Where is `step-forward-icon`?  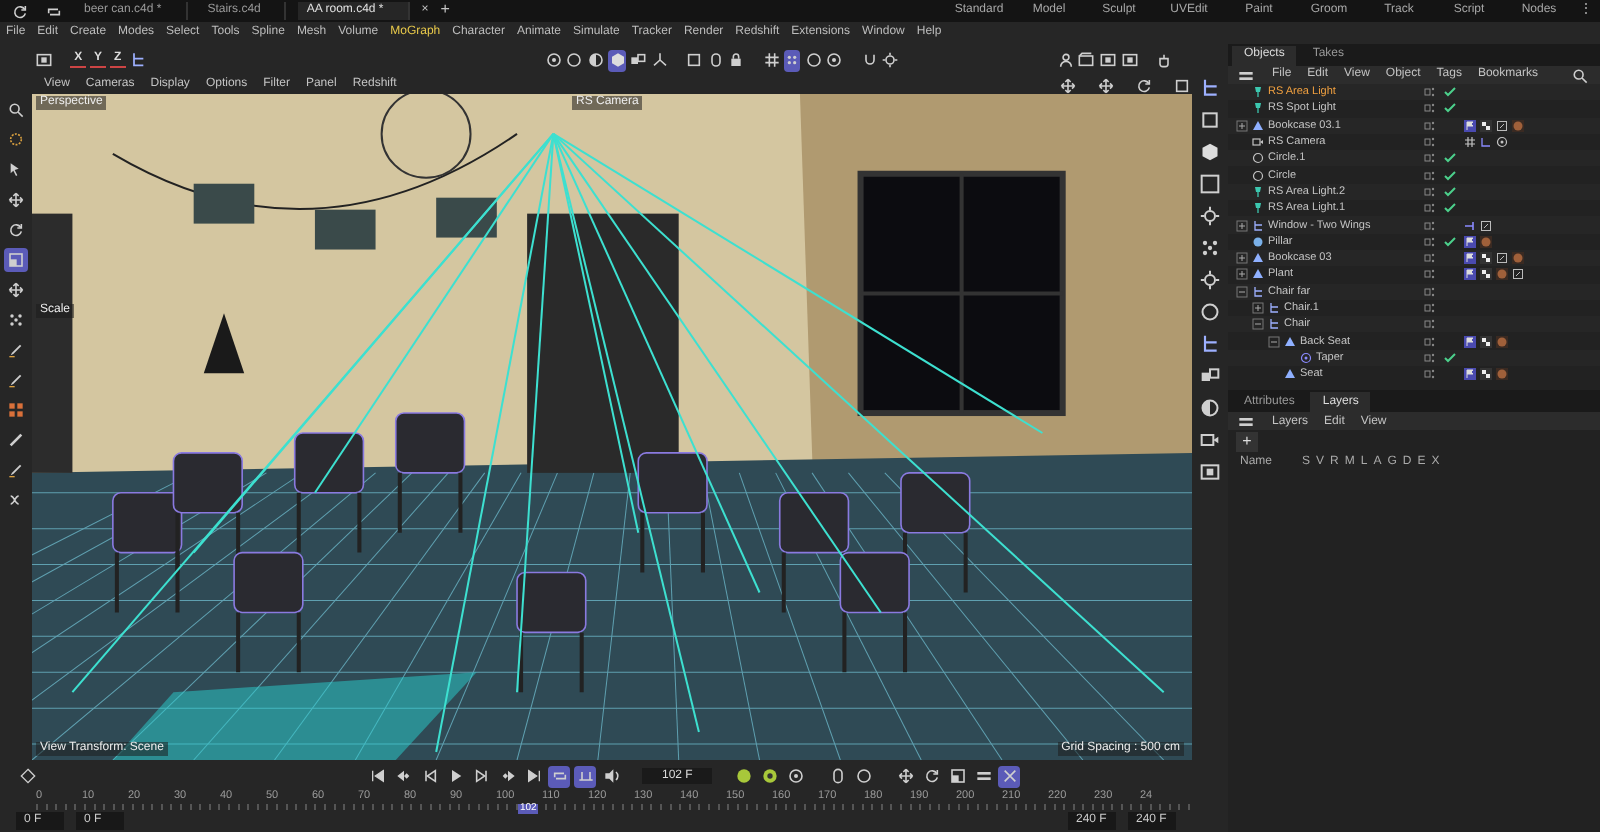
step-forward-icon is located at coordinates (481, 776).